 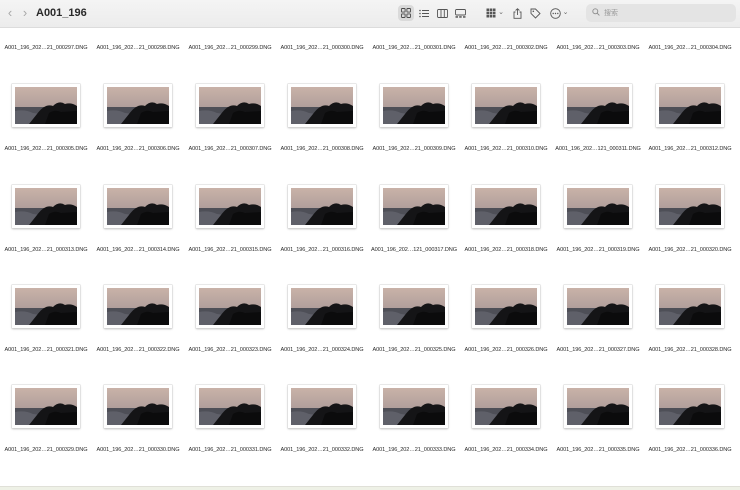 What do you see at coordinates (598, 450) in the screenshot?
I see `file-name-label: A001_196_202…21_000335.DNG` at bounding box center [598, 450].